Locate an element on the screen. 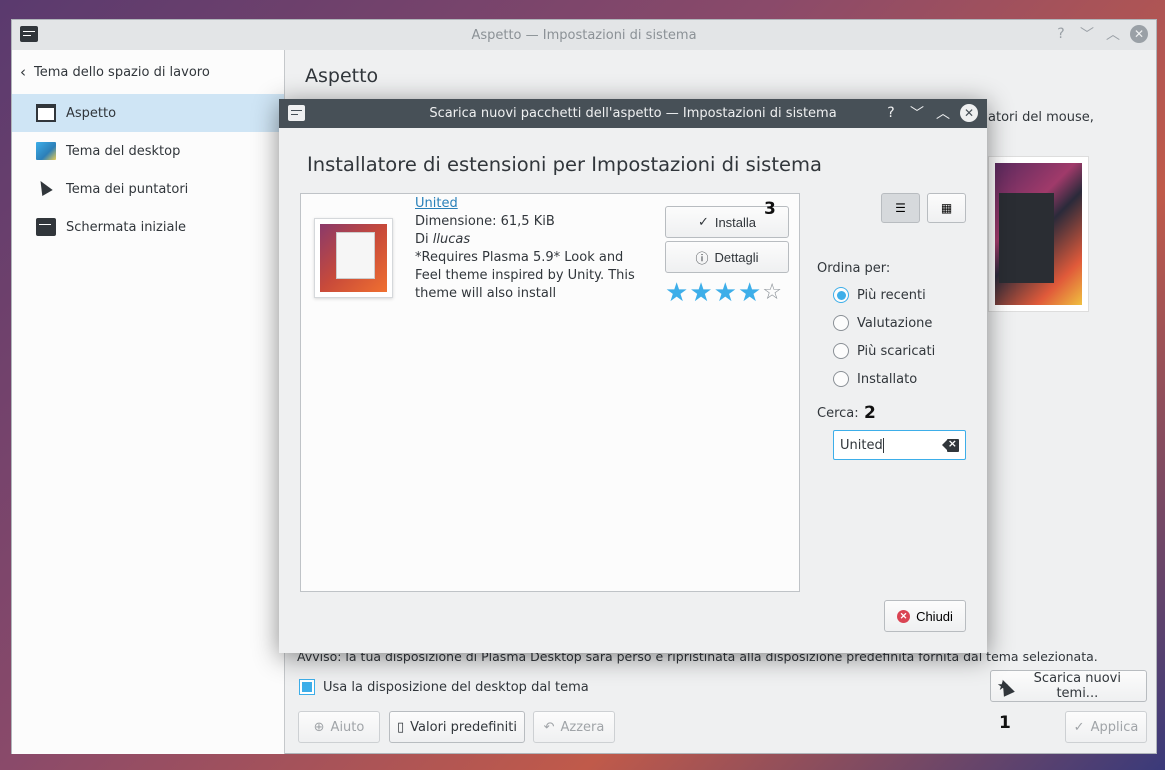 The height and width of the screenshot is (770, 1165). item-size: Dimensione: 61,5 KiB is located at coordinates (485, 221).